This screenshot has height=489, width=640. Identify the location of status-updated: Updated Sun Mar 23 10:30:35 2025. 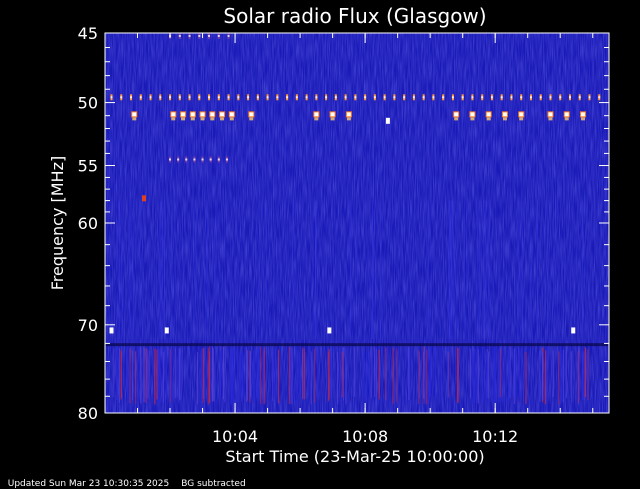
(88, 484).